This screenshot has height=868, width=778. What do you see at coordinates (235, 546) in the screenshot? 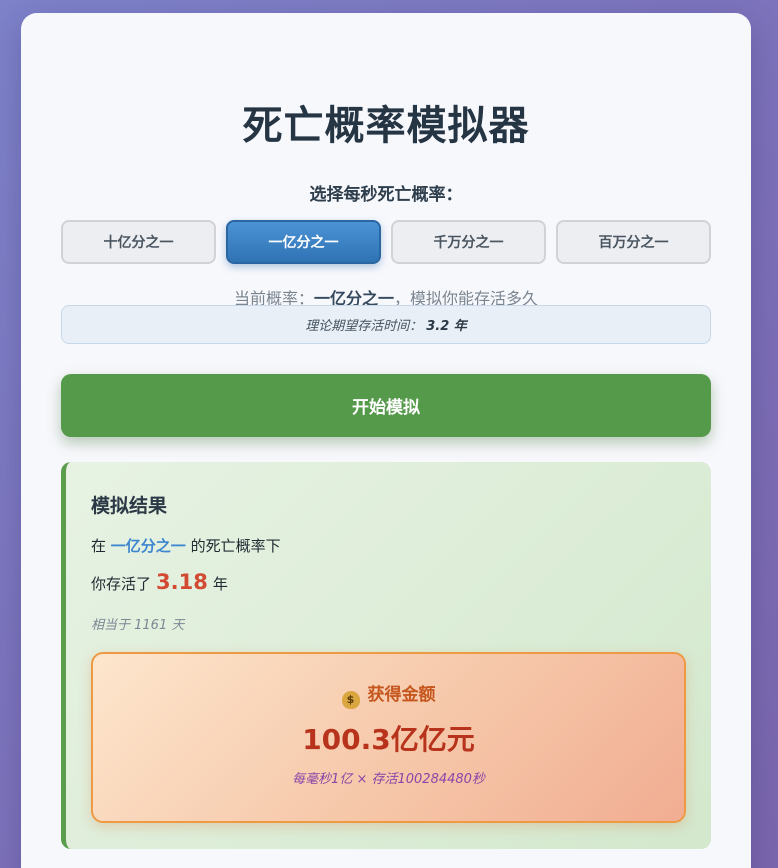
I see `line1-suffix: 的死亡概率下` at bounding box center [235, 546].